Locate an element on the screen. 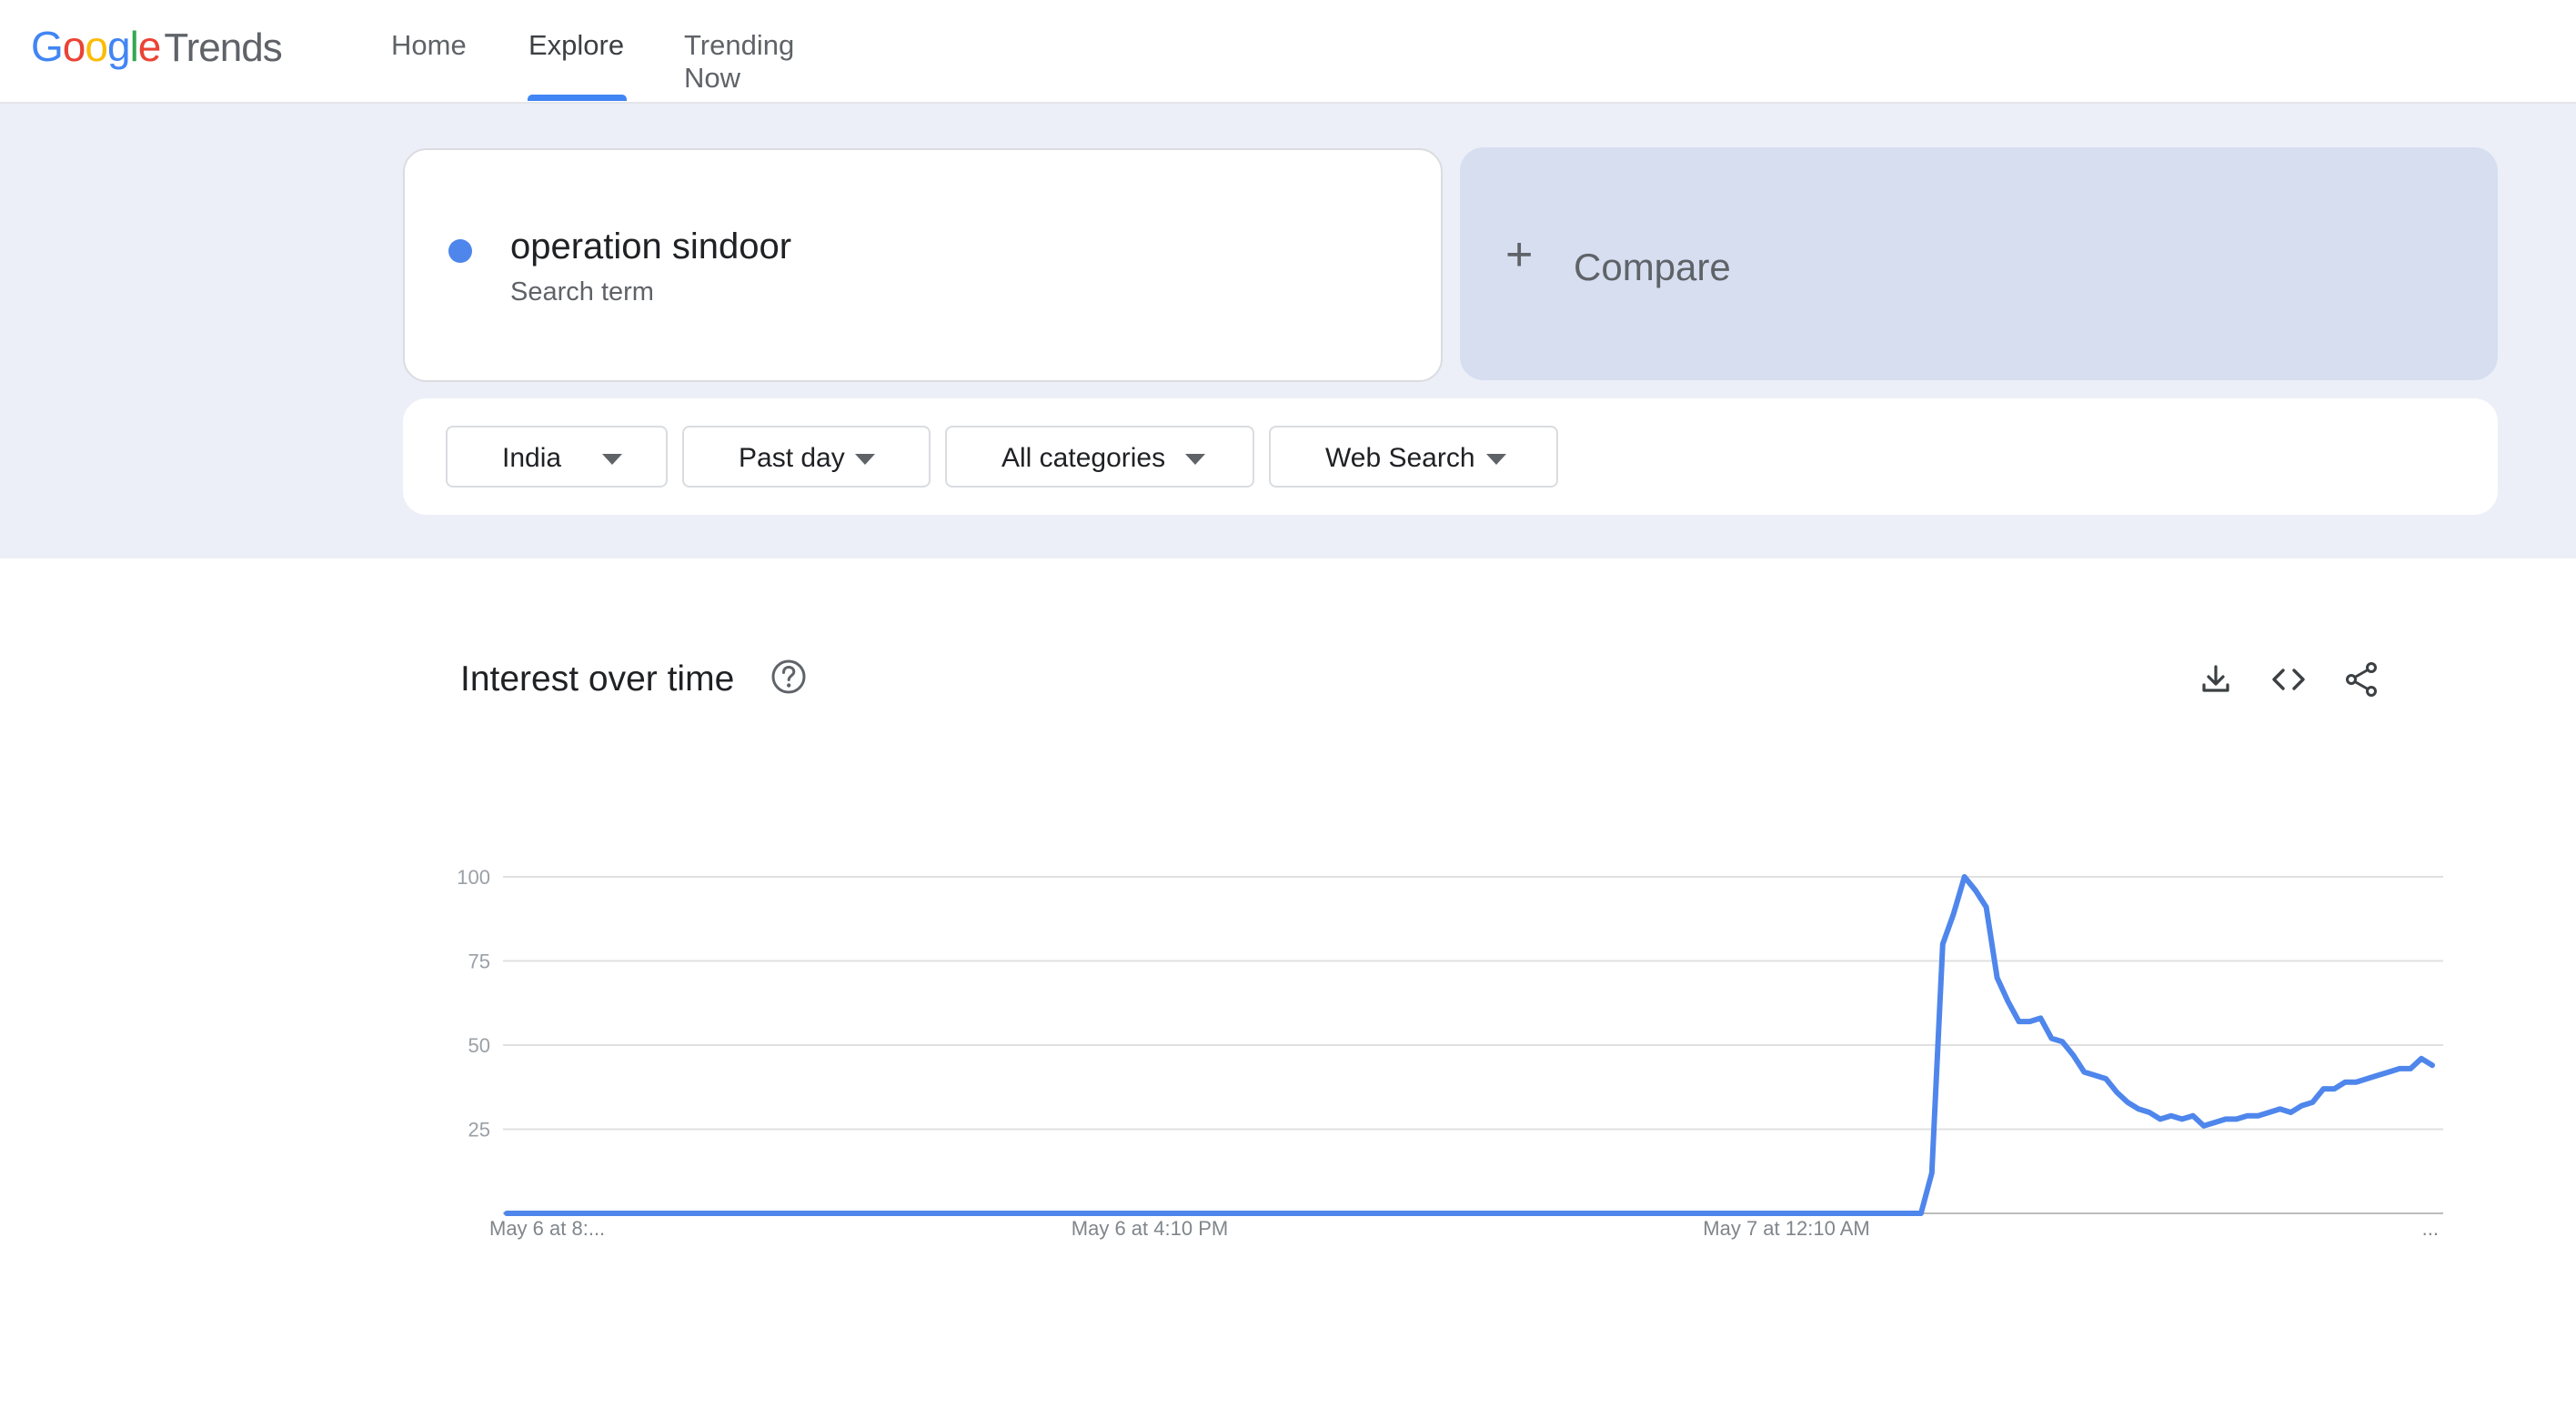 This screenshot has height=1408, width=2576. active-tab-indicator is located at coordinates (577, 98).